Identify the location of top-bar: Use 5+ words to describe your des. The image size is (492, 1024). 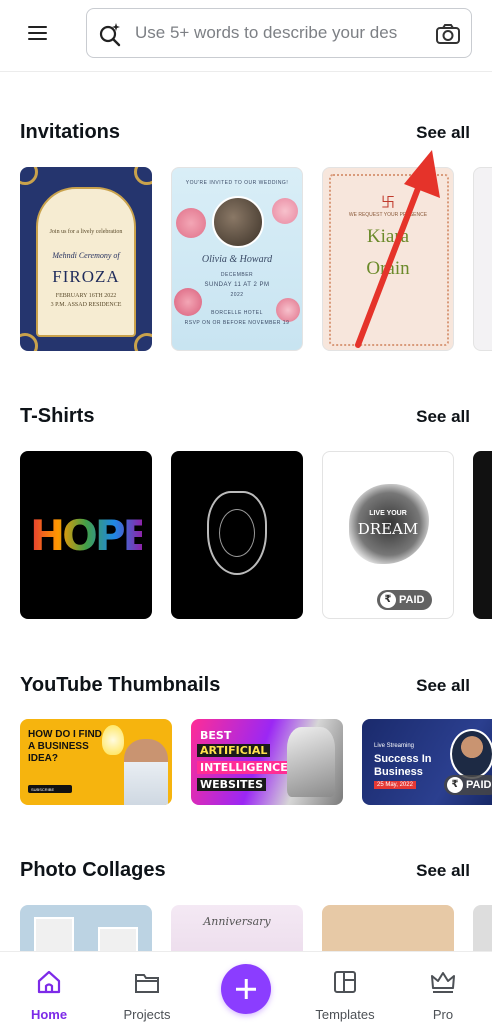
(246, 36).